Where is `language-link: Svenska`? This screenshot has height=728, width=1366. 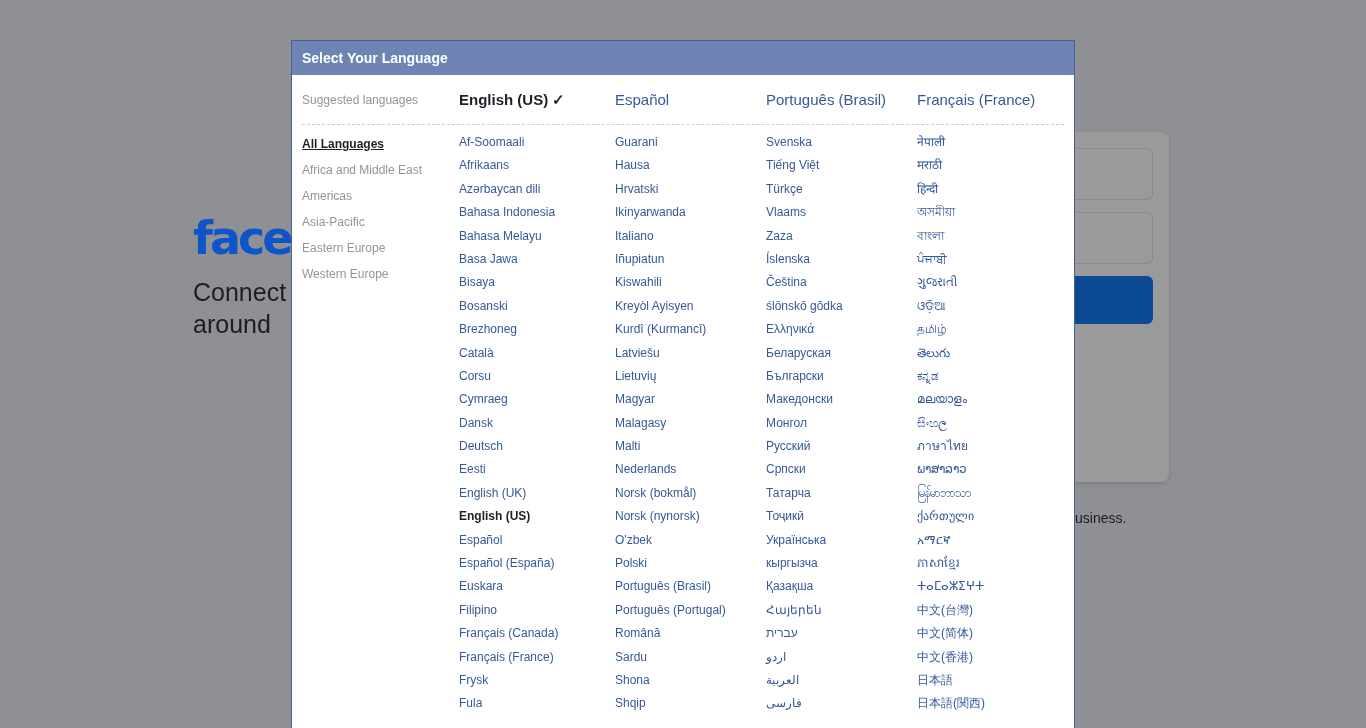 language-link: Svenska is located at coordinates (789, 143).